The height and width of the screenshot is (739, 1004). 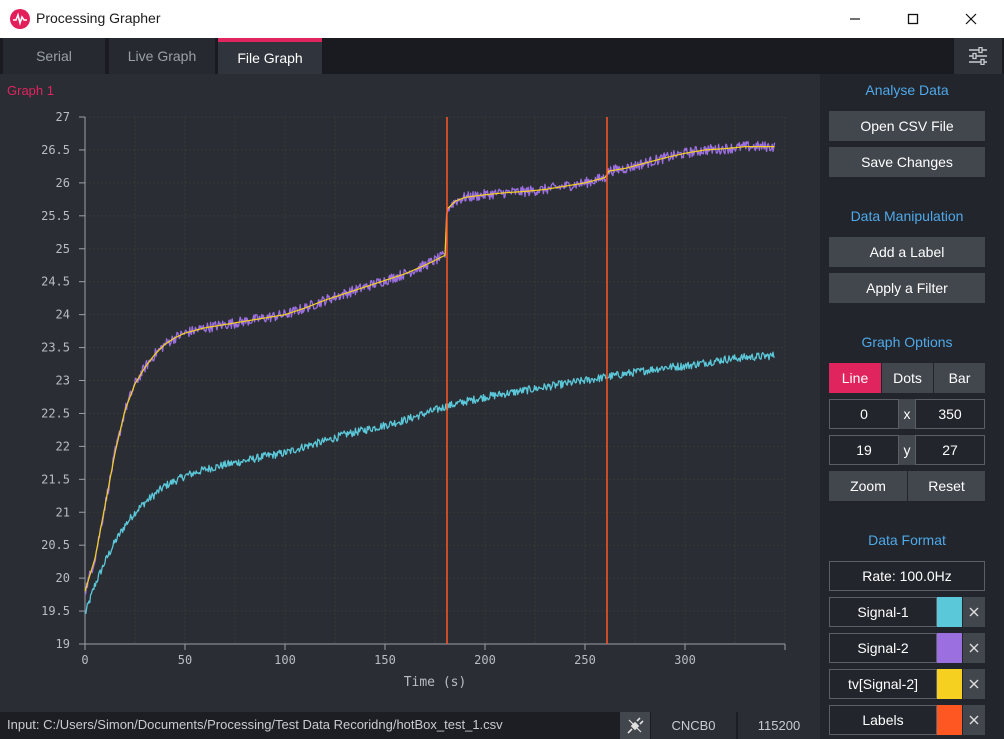 What do you see at coordinates (907, 378) in the screenshot?
I see `graph-type-dots-button: Dots` at bounding box center [907, 378].